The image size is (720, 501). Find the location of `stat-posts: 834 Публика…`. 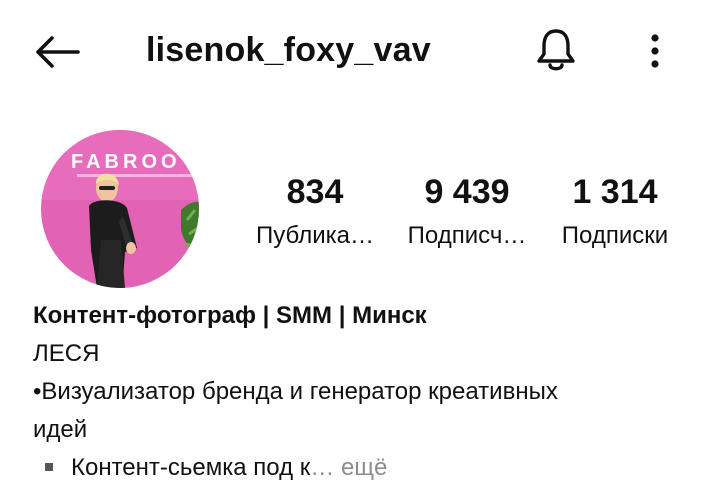

stat-posts: 834 Публика… is located at coordinates (315, 212).